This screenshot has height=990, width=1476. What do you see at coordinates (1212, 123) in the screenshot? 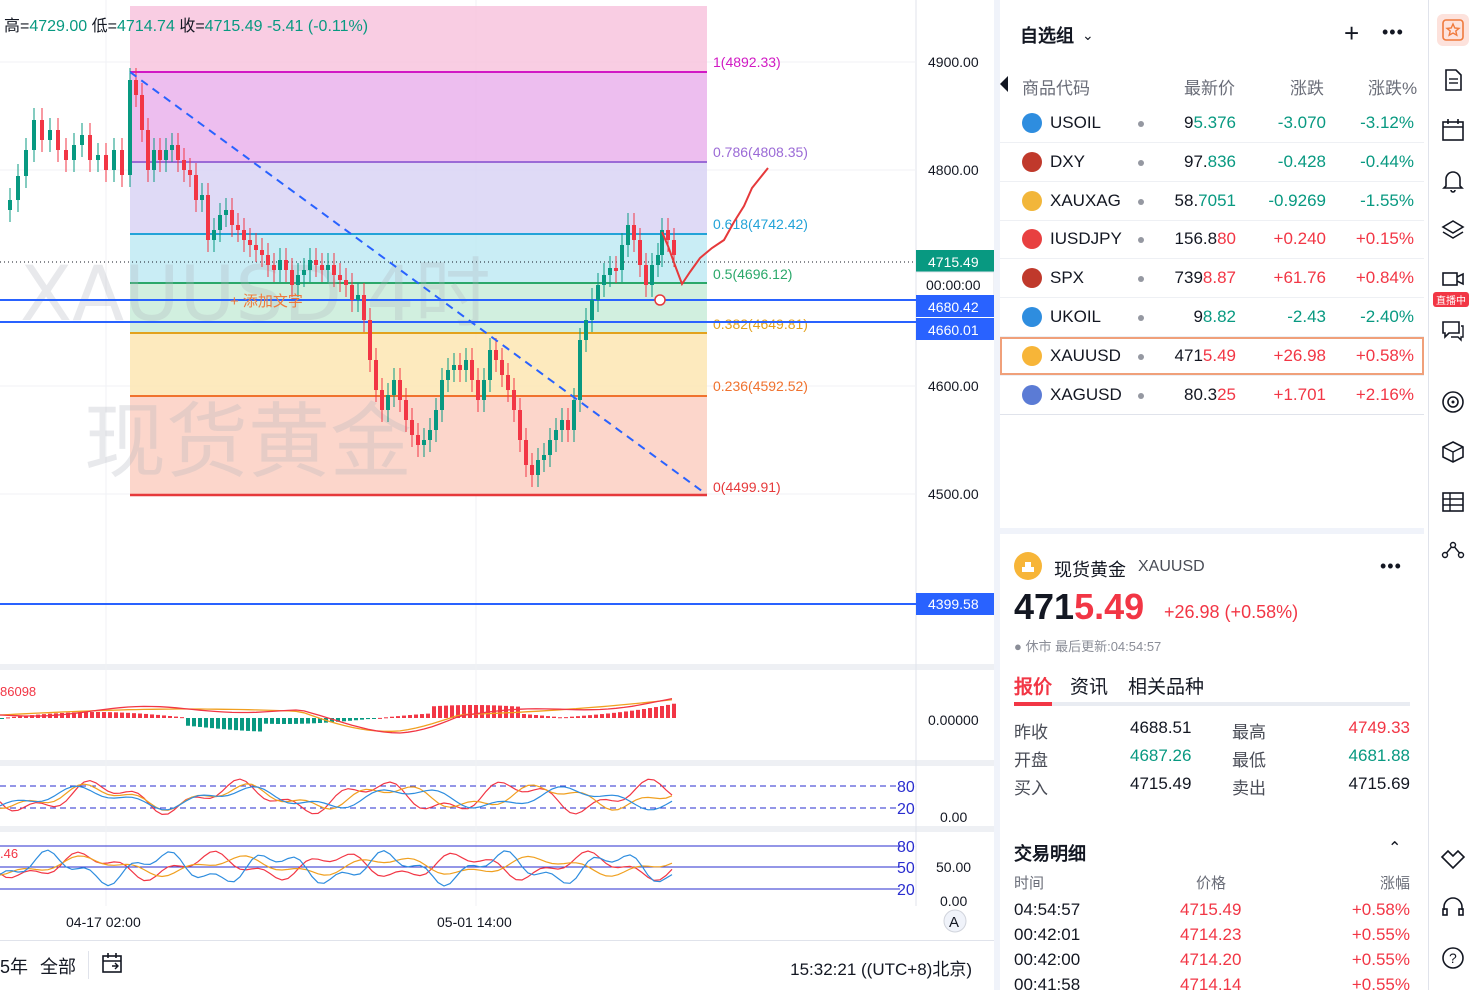
I see `watchlist-row-usoil: USOIL 95.376 -3.070 -3.12%` at bounding box center [1212, 123].